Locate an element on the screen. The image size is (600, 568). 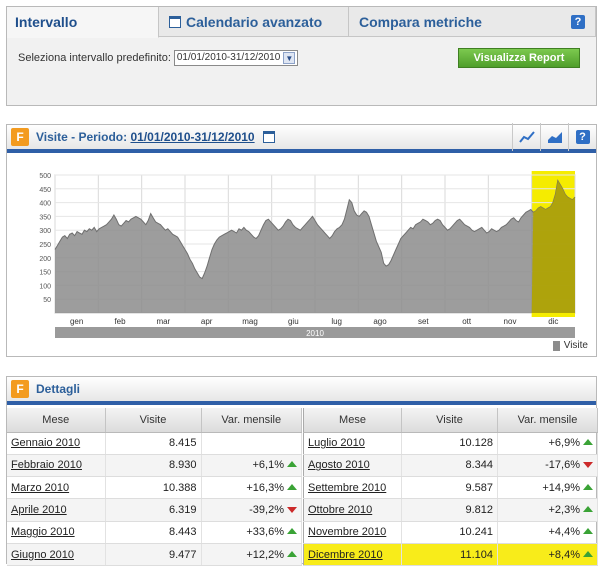
month-link: Giugno 2010 is located at coordinates (42, 555).